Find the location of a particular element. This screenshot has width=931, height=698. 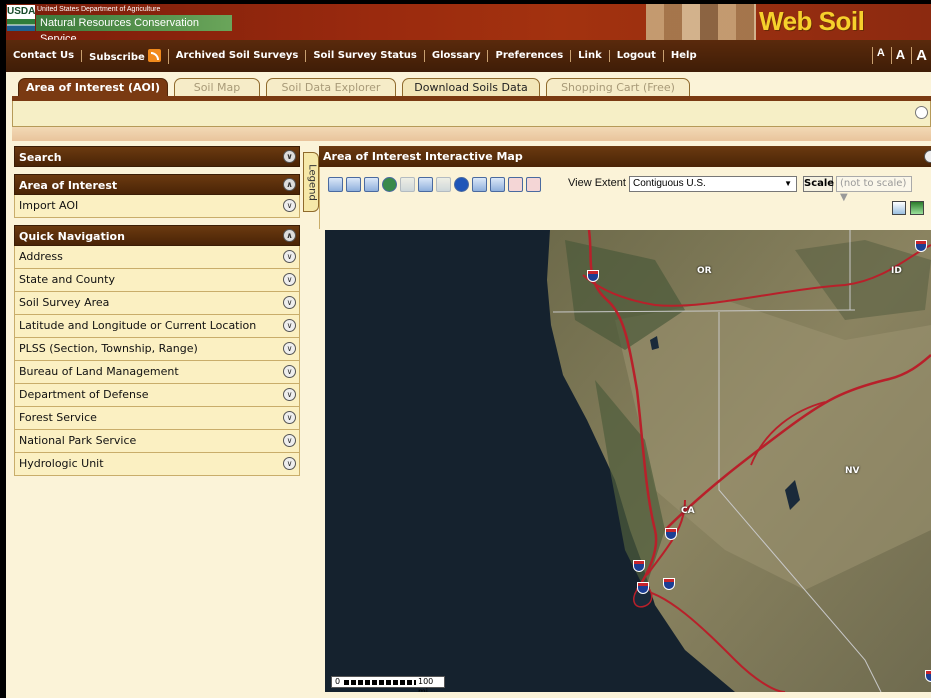

state-label-id: ID is located at coordinates (896, 271).